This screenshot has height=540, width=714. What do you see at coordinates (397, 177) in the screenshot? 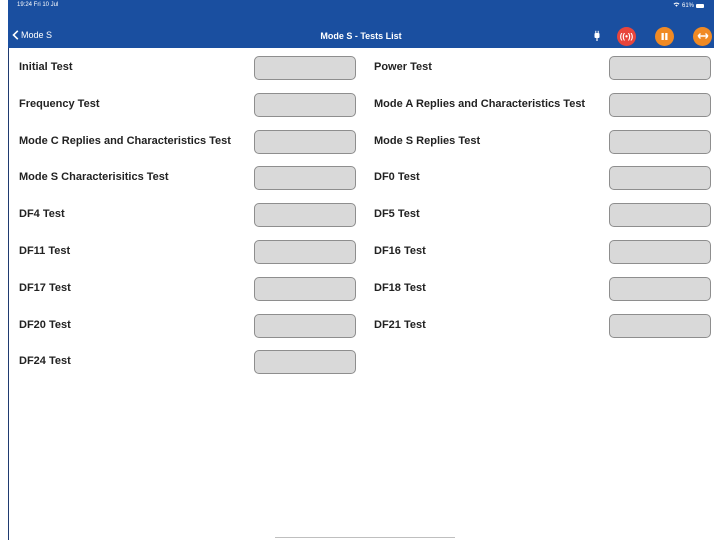
I see `test-label: DF0 Test` at bounding box center [397, 177].